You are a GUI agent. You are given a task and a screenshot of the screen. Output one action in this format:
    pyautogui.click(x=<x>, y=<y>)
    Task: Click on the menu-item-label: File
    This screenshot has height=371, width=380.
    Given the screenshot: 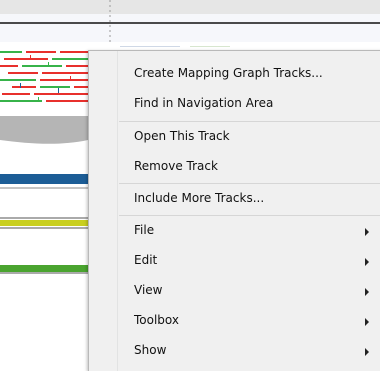 What is the action you would take?
    pyautogui.click(x=144, y=230)
    